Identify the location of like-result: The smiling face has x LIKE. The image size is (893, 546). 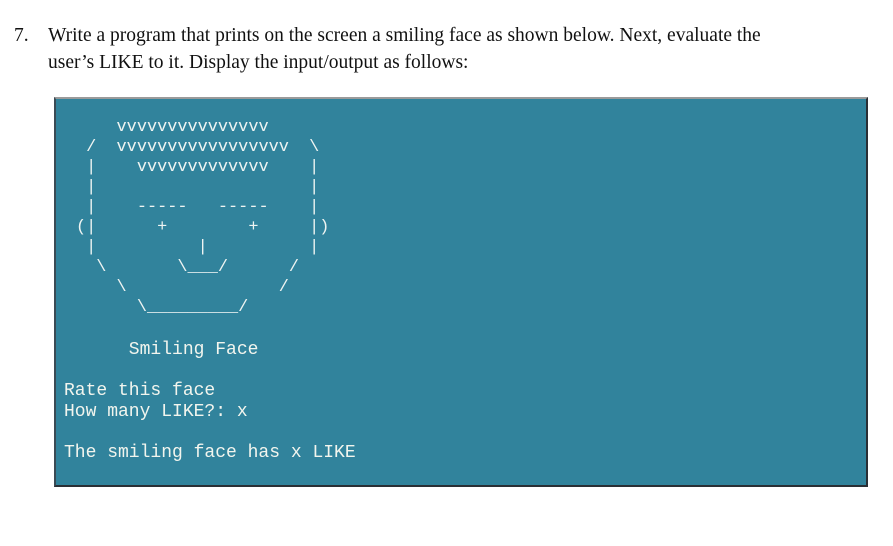
(210, 452).